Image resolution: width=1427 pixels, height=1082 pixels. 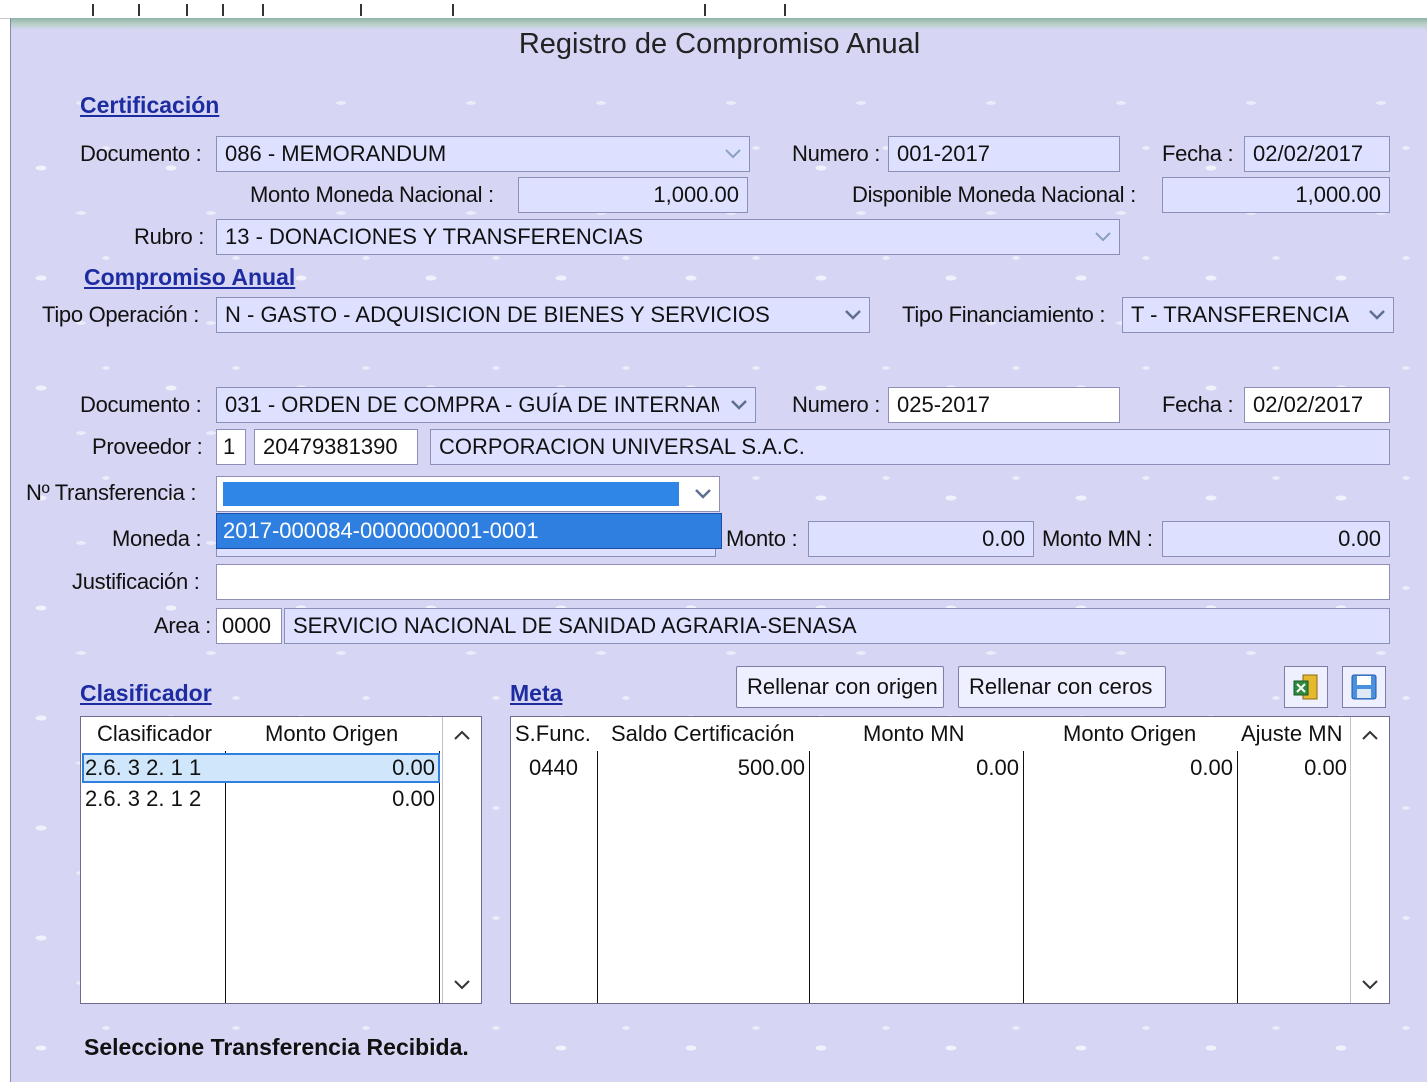 I want to click on comp-fecha-label: Fecha :, so click(x=1198, y=404).